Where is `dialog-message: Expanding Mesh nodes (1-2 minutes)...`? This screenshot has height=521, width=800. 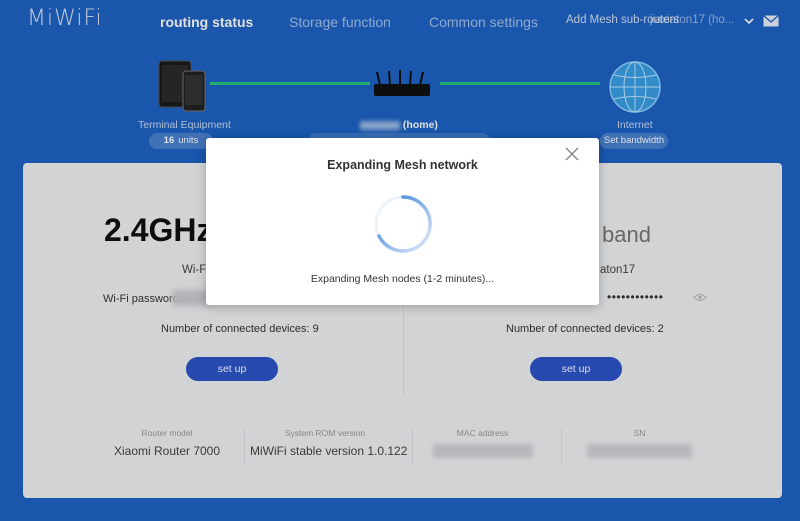
dialog-message: Expanding Mesh nodes (1-2 minutes)... is located at coordinates (402, 279).